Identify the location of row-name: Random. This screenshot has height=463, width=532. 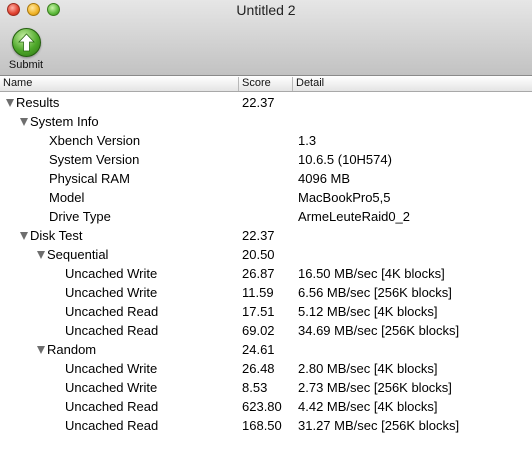
(72, 349).